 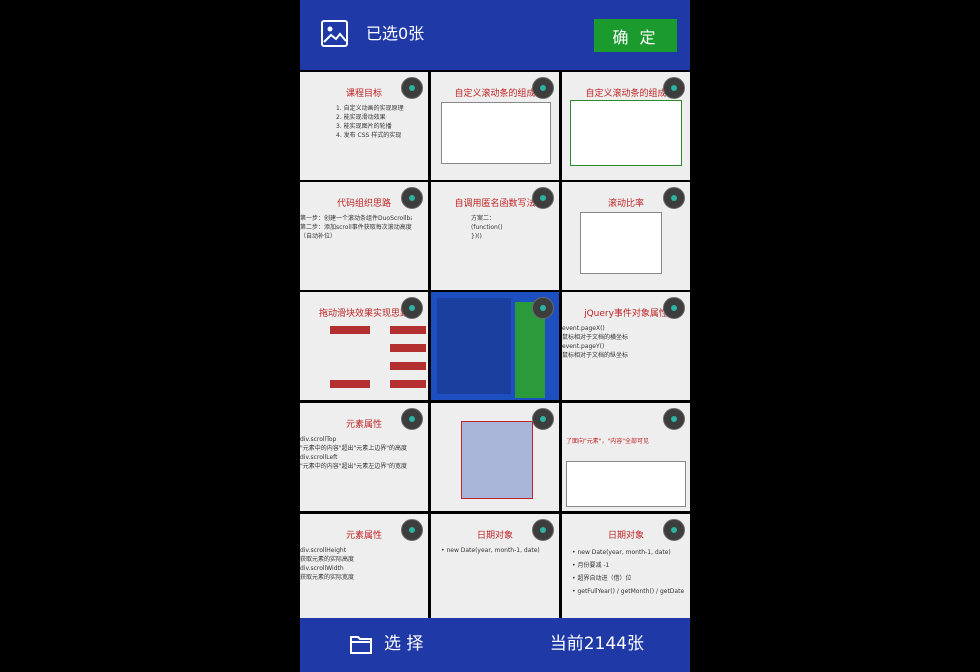 I want to click on photo-cell: 滚动比率, so click(x=626, y=236).